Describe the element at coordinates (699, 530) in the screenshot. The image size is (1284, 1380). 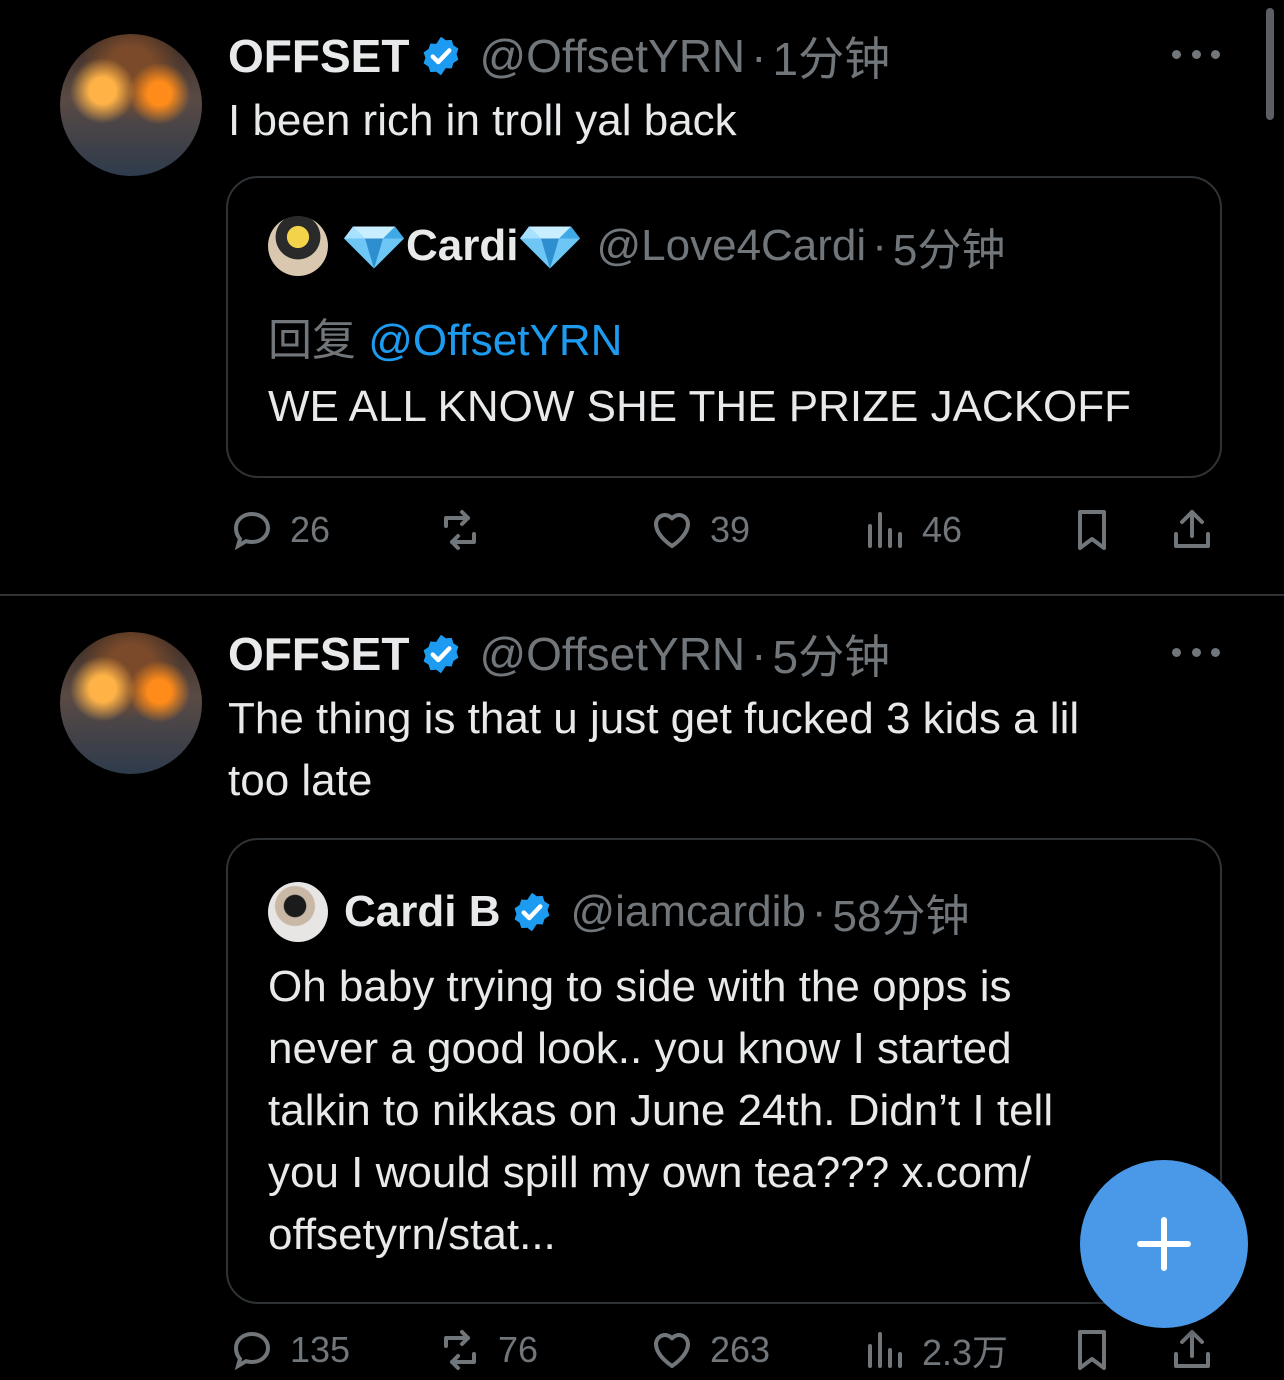
I see `like-button: 39` at that location.